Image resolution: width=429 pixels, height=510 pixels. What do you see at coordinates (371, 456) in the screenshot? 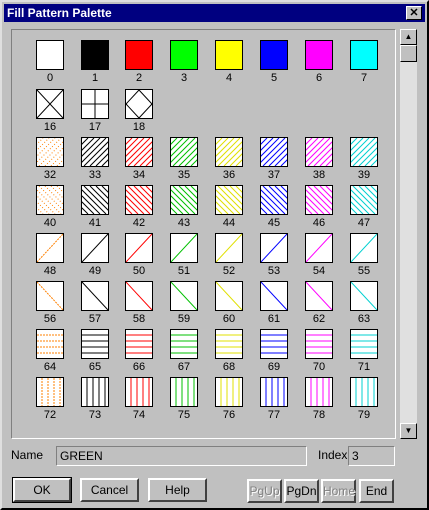
I see `index-field: 3` at bounding box center [371, 456].